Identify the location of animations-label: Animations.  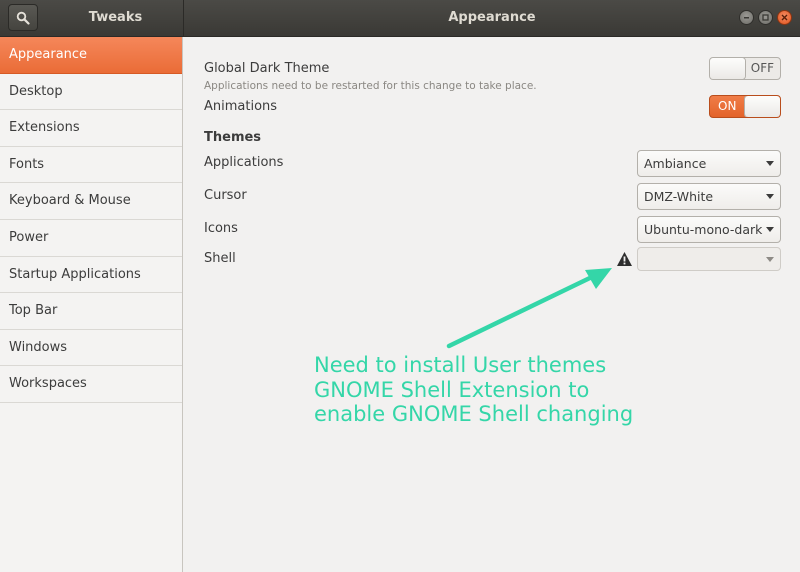
(241, 106).